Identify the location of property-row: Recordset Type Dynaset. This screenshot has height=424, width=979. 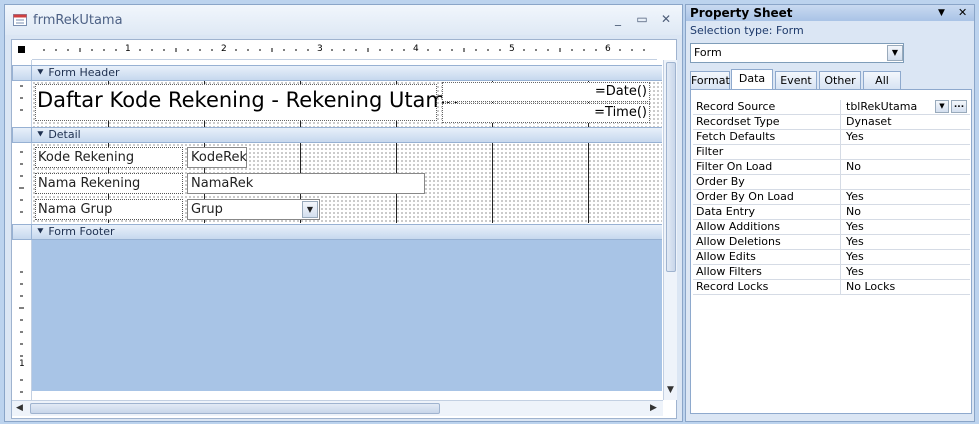
(831, 122).